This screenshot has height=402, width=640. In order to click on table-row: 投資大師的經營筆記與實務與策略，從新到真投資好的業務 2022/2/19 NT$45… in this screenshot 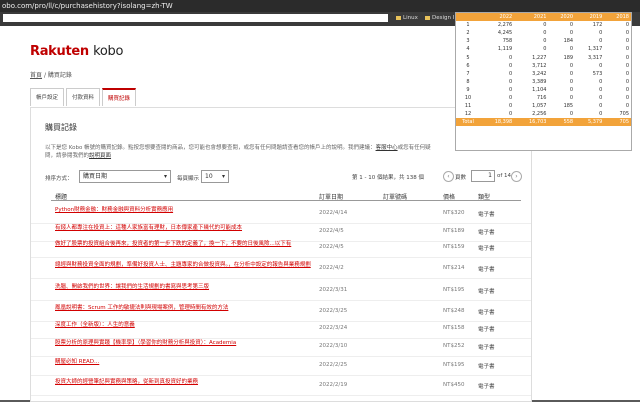, I will do `click(281, 387)`.